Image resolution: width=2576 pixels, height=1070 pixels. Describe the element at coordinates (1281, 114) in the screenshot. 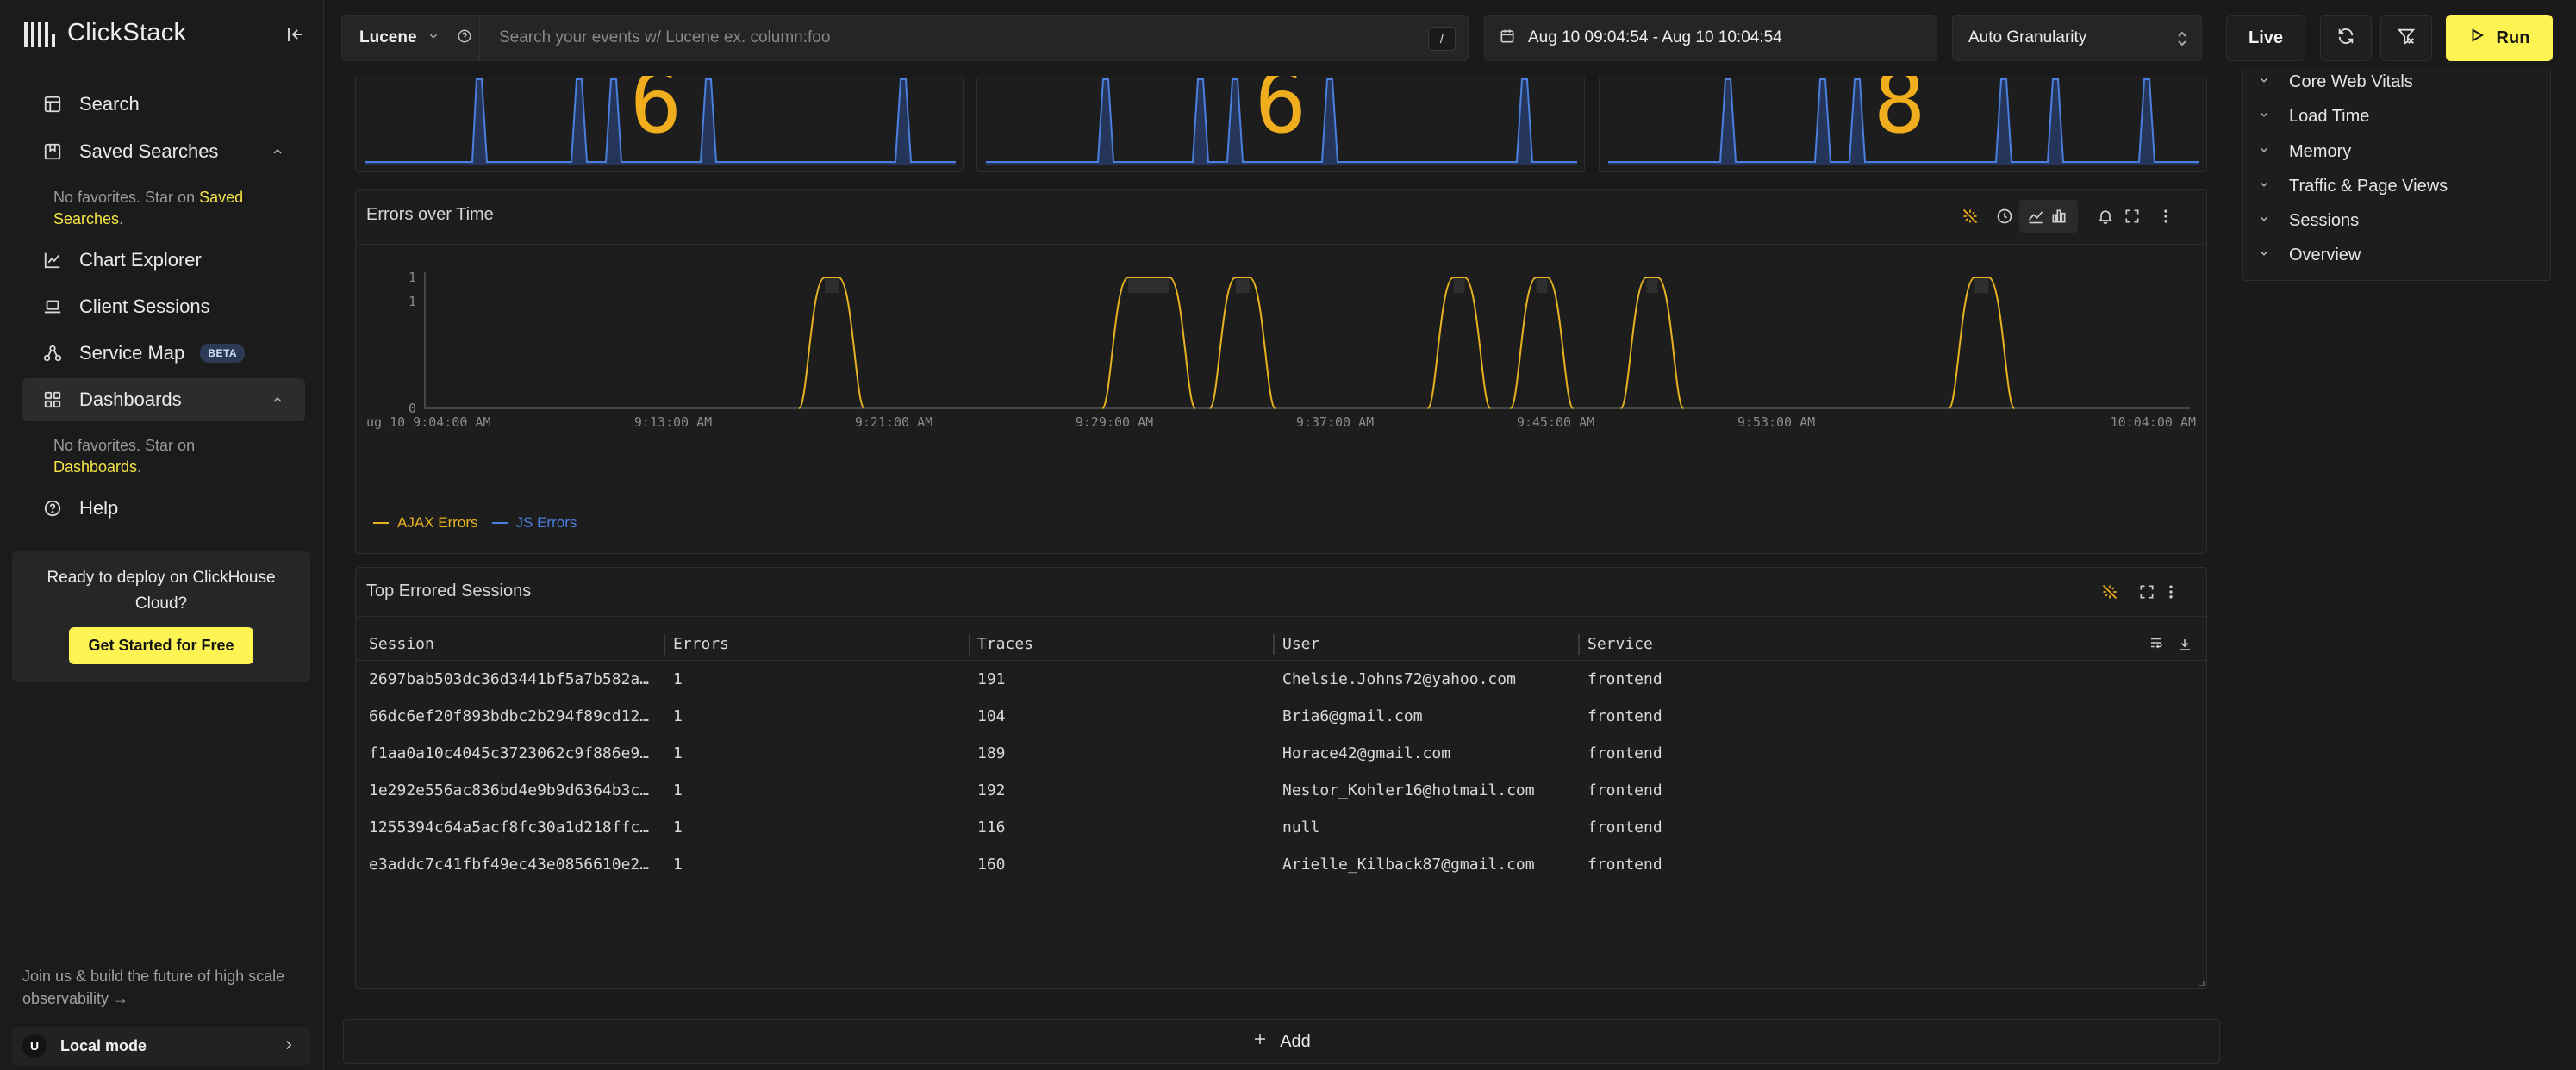

I see `kpi-value: 6` at that location.